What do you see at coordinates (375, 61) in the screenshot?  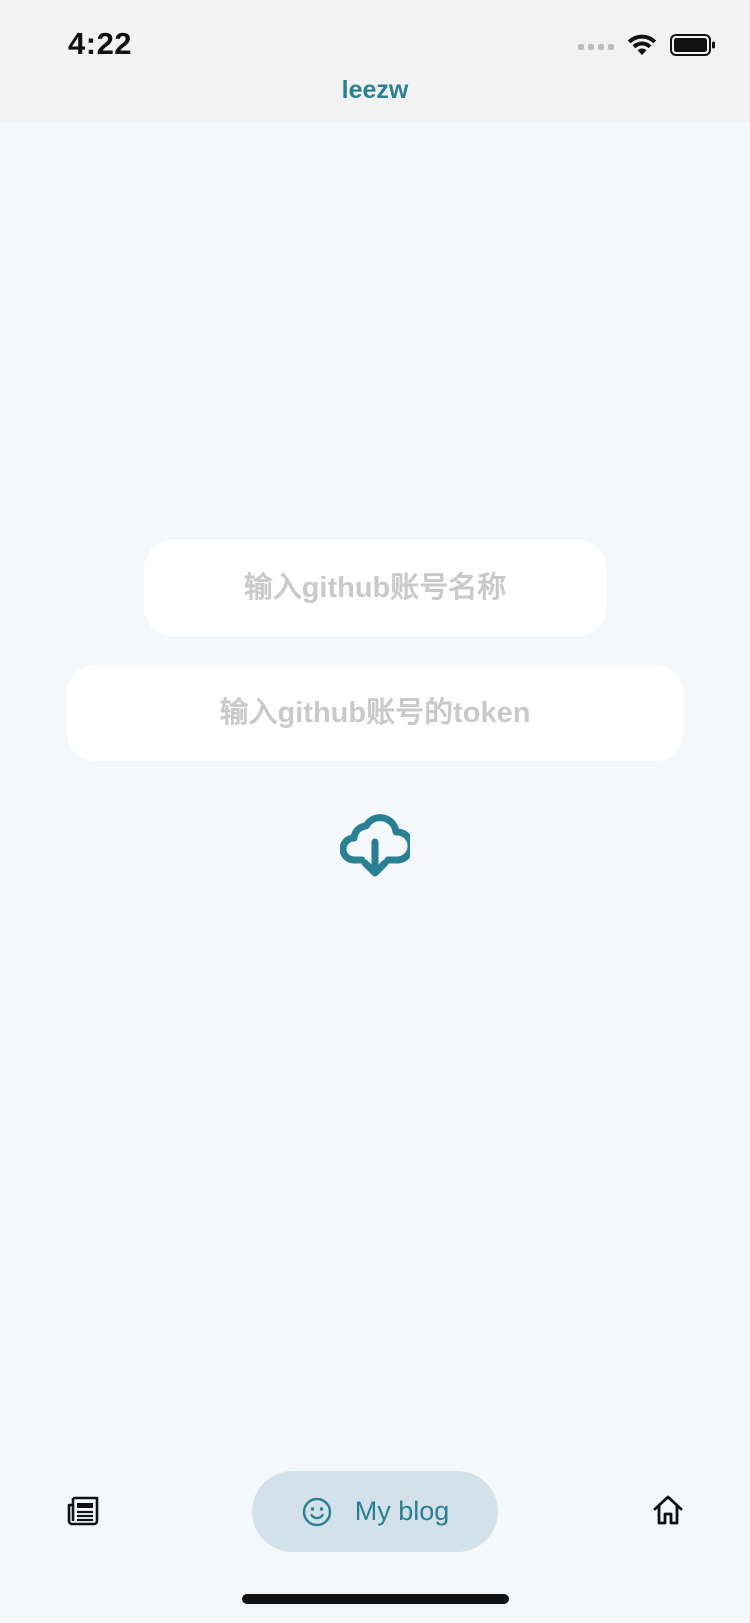 I see `top-bar: 4:22 leezw` at bounding box center [375, 61].